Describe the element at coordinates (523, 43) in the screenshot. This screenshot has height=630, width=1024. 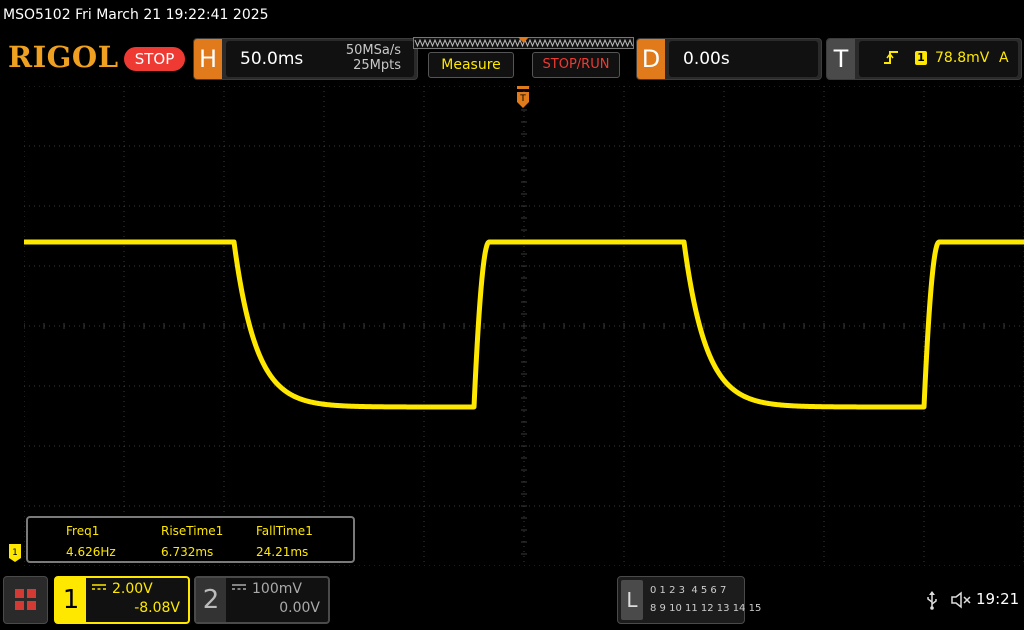
I see `memory-overview-bar` at that location.